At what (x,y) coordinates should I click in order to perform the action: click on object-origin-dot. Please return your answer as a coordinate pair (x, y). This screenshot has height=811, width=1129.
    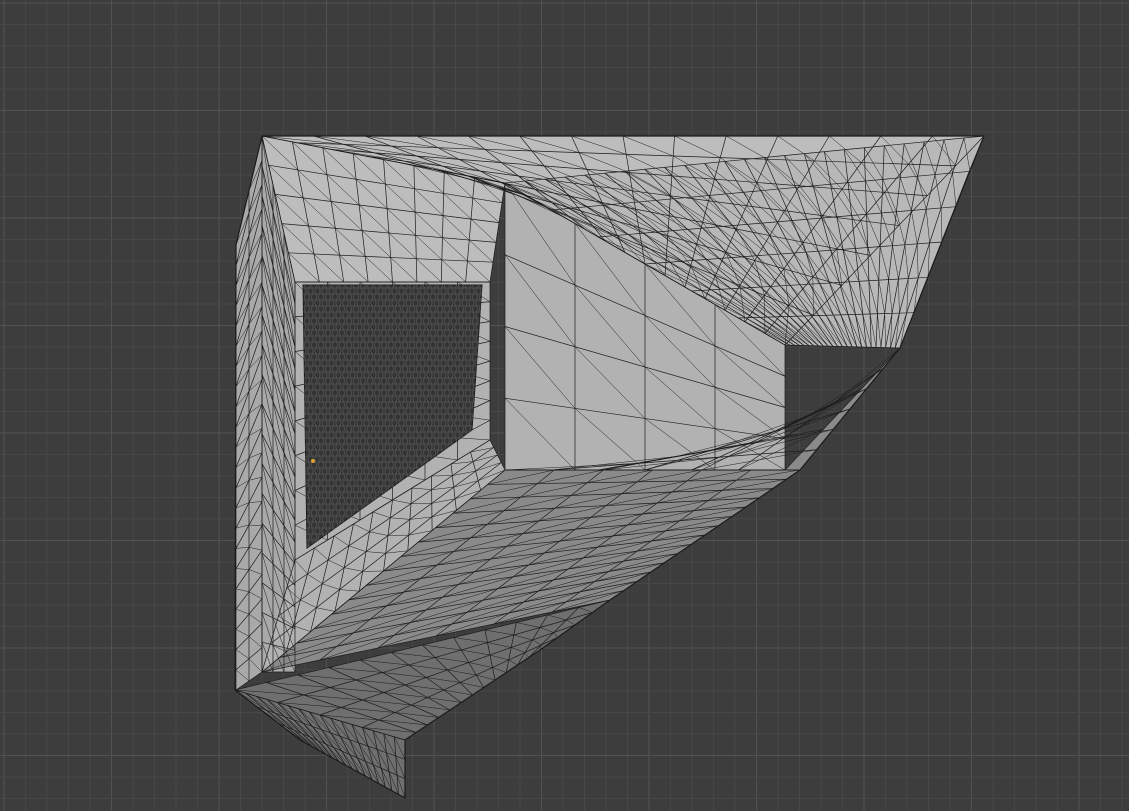
    Looking at the image, I should click on (313, 461).